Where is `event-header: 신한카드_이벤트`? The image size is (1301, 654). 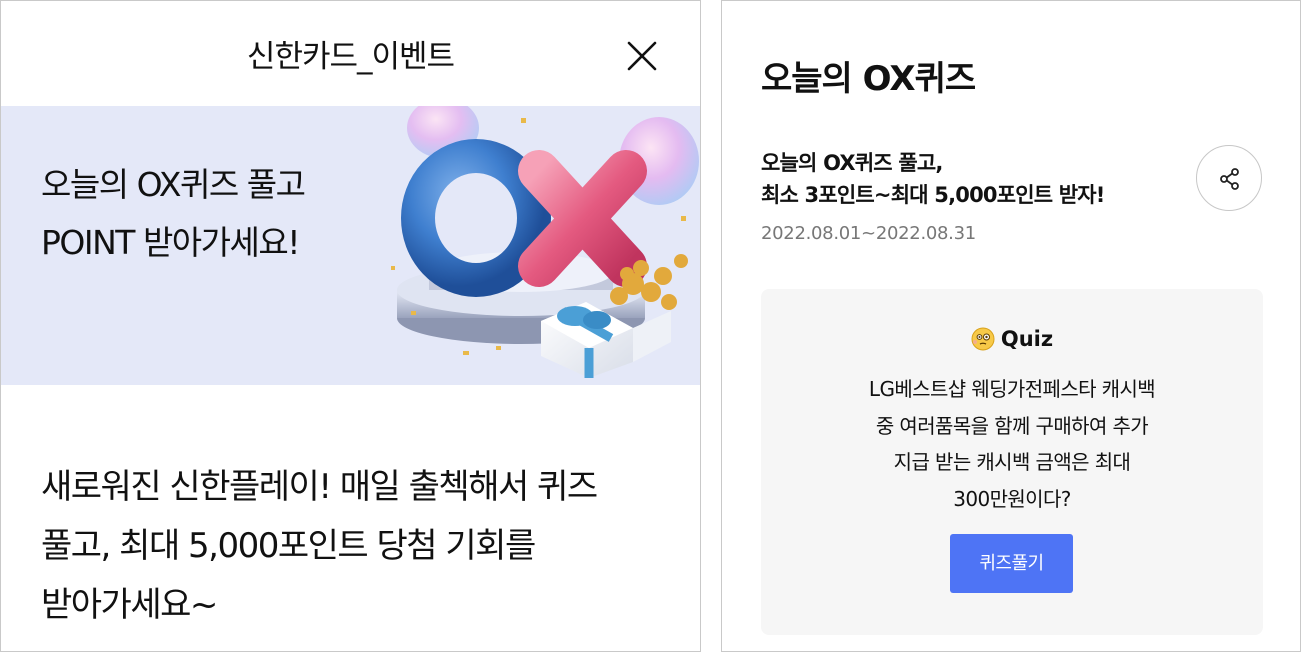 event-header: 신한카드_이벤트 is located at coordinates (350, 53).